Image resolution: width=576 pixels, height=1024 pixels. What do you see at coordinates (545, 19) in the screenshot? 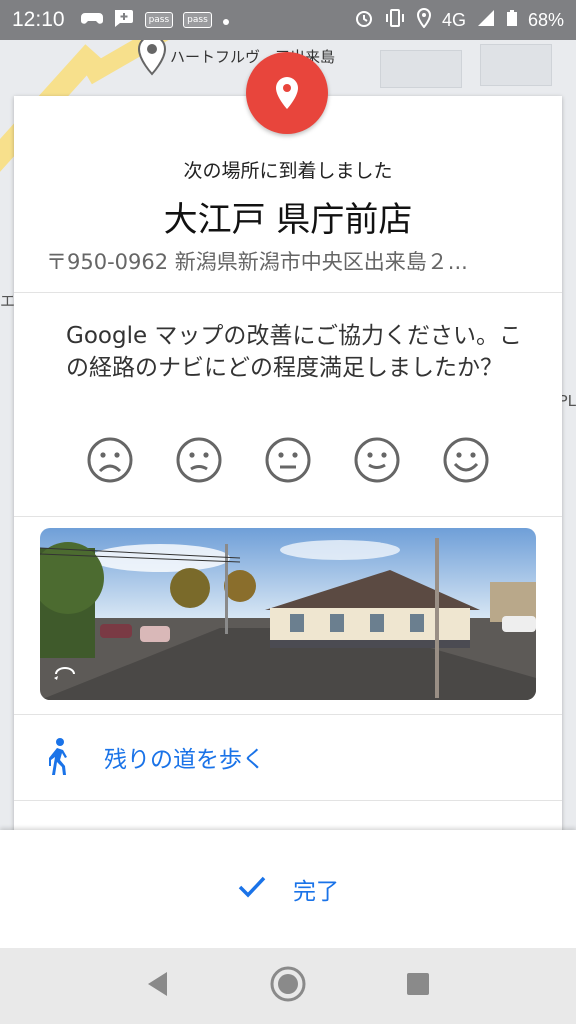
I see `battery-percent: 68%` at bounding box center [545, 19].